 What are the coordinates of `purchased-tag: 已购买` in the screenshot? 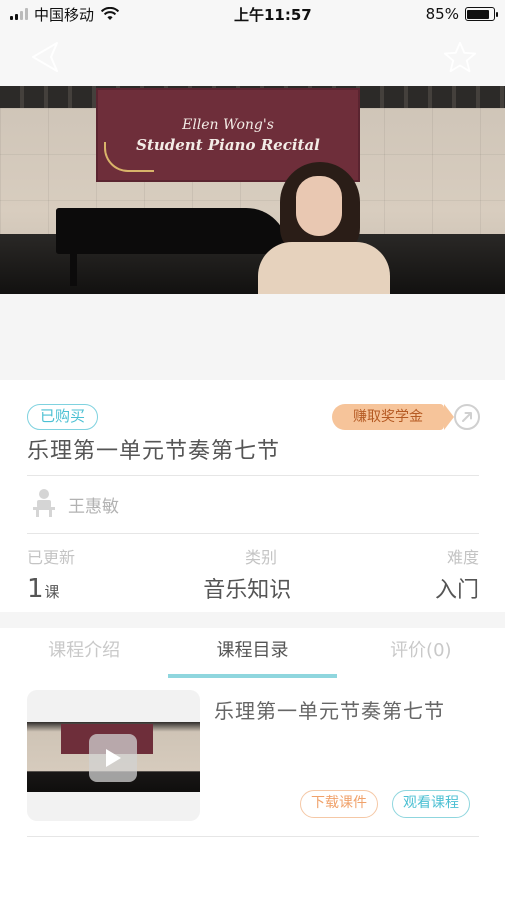 It's located at (63, 417).